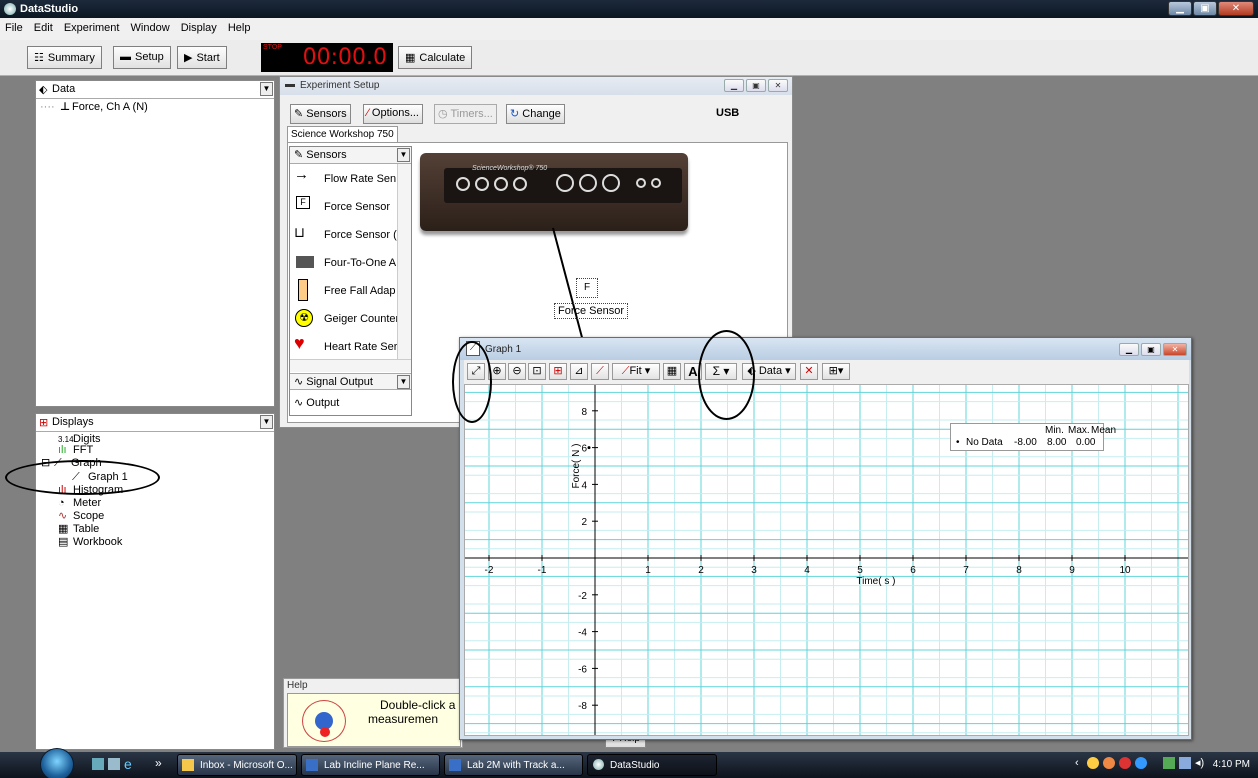 Image resolution: width=1258 pixels, height=778 pixels. What do you see at coordinates (202, 57) in the screenshot?
I see `start-button: ▶ Start` at bounding box center [202, 57].